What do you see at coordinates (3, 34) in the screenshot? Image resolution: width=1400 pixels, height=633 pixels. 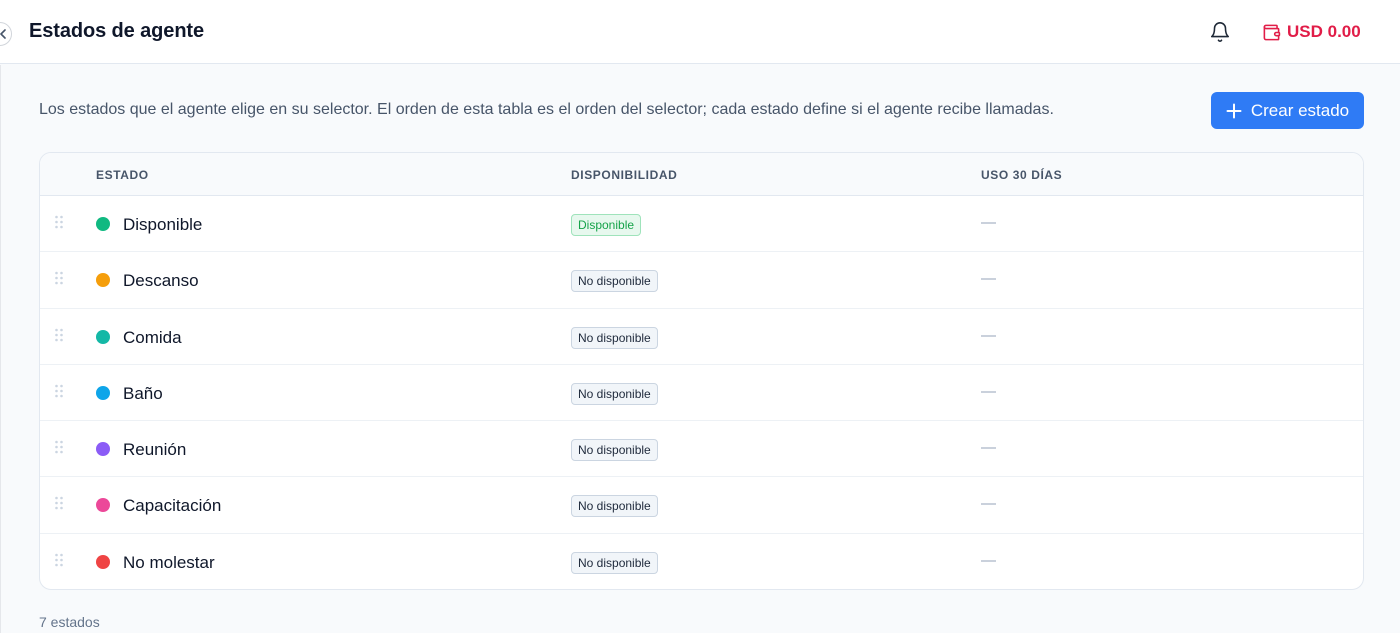 I see `chevron-left-icon` at bounding box center [3, 34].